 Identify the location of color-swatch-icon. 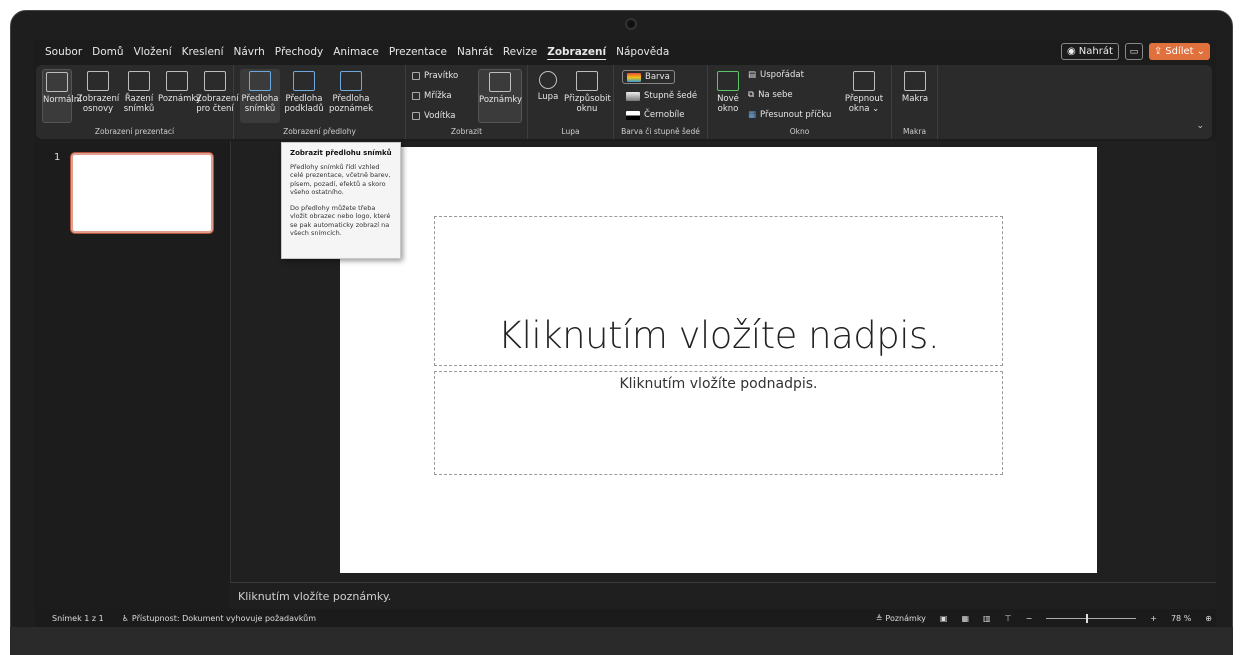
(634, 77).